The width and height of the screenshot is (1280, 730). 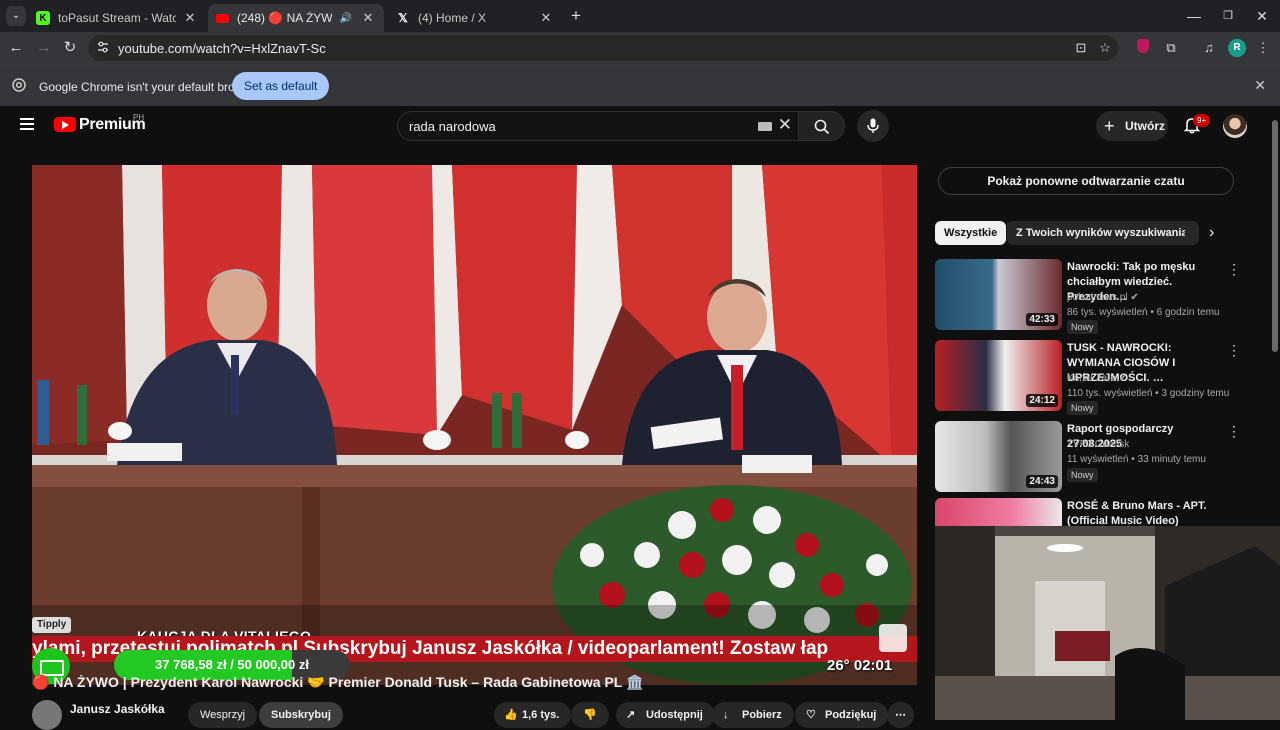 What do you see at coordinates (1211, 233) in the screenshot?
I see `chevron-right-icon: ›` at bounding box center [1211, 233].